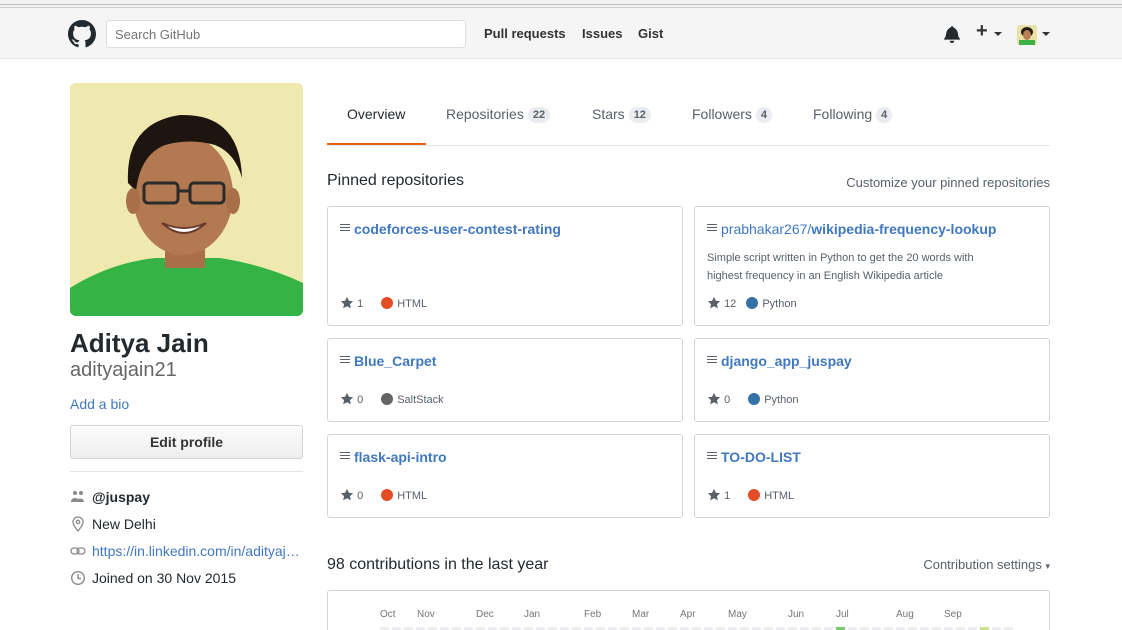  What do you see at coordinates (426, 614) in the screenshot?
I see `month-label: Nov` at bounding box center [426, 614].